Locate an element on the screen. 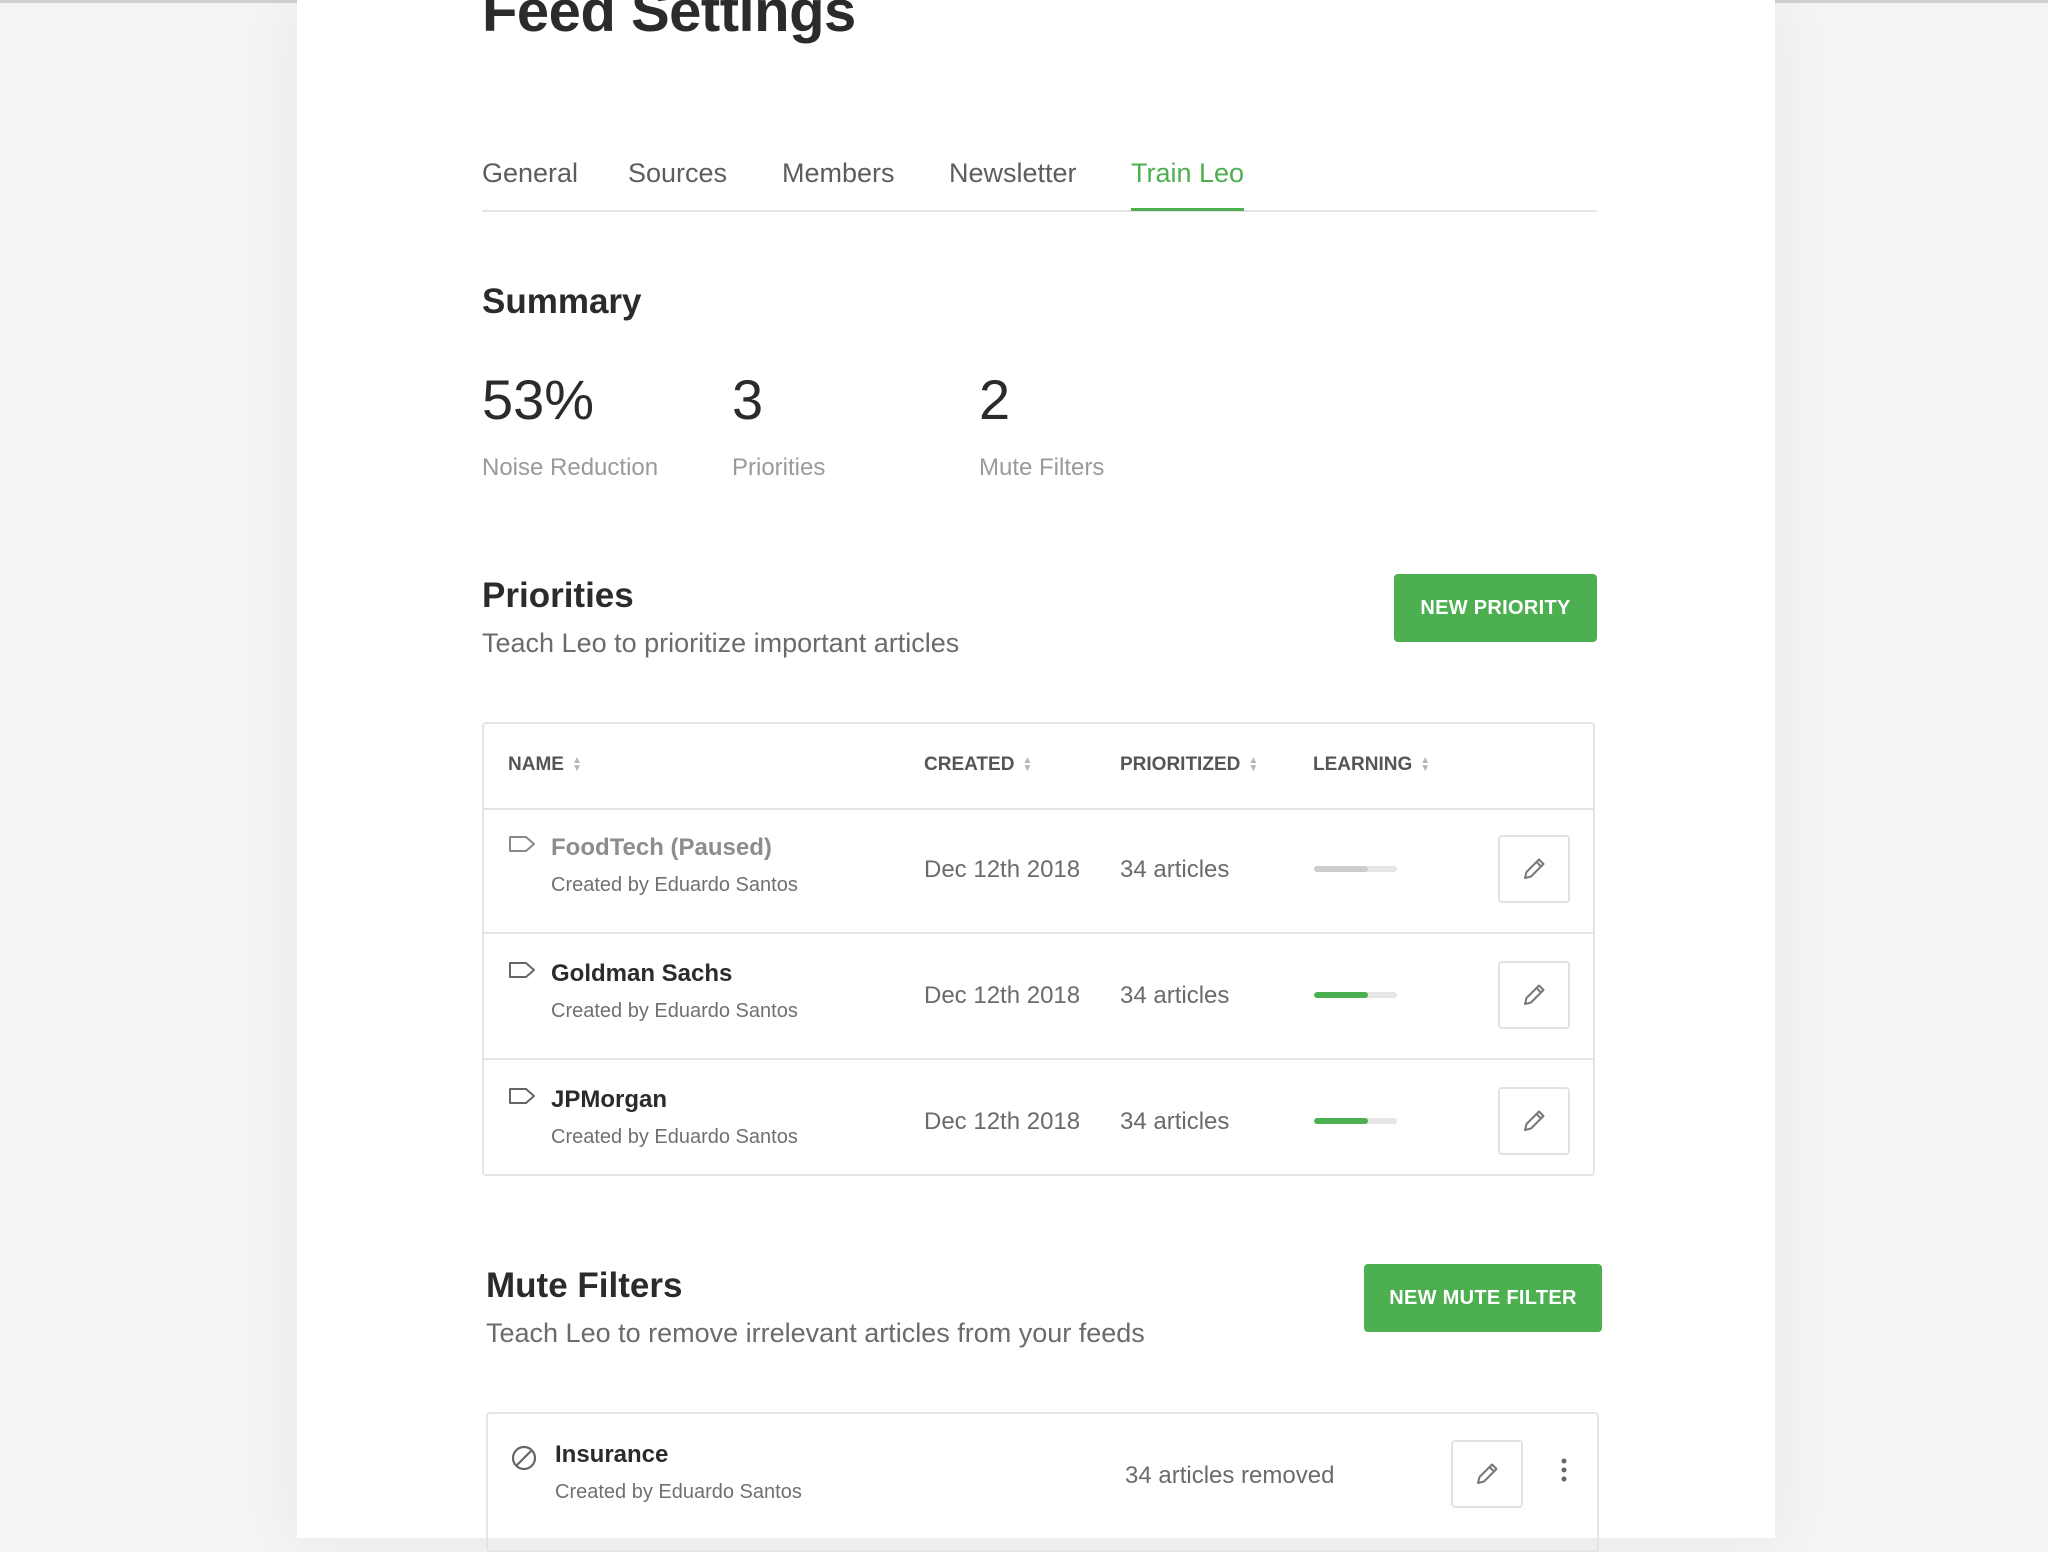 Image resolution: width=2048 pixels, height=1552 pixels. column-header-learning: LEARNING ▲ ▼ is located at coordinates (1371, 765).